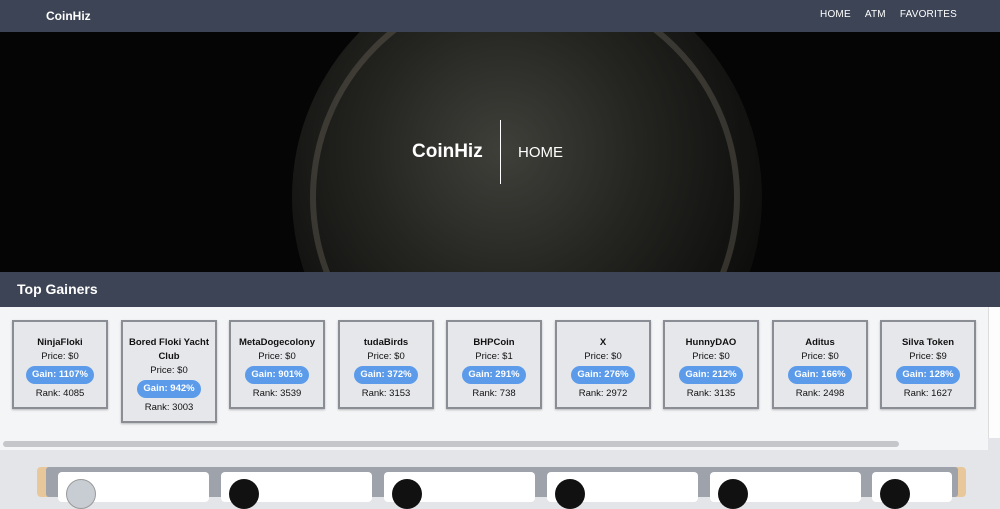 The width and height of the screenshot is (1000, 509). Describe the element at coordinates (928, 14) in the screenshot. I see `nav-link-favorites: FAVORITES` at that location.